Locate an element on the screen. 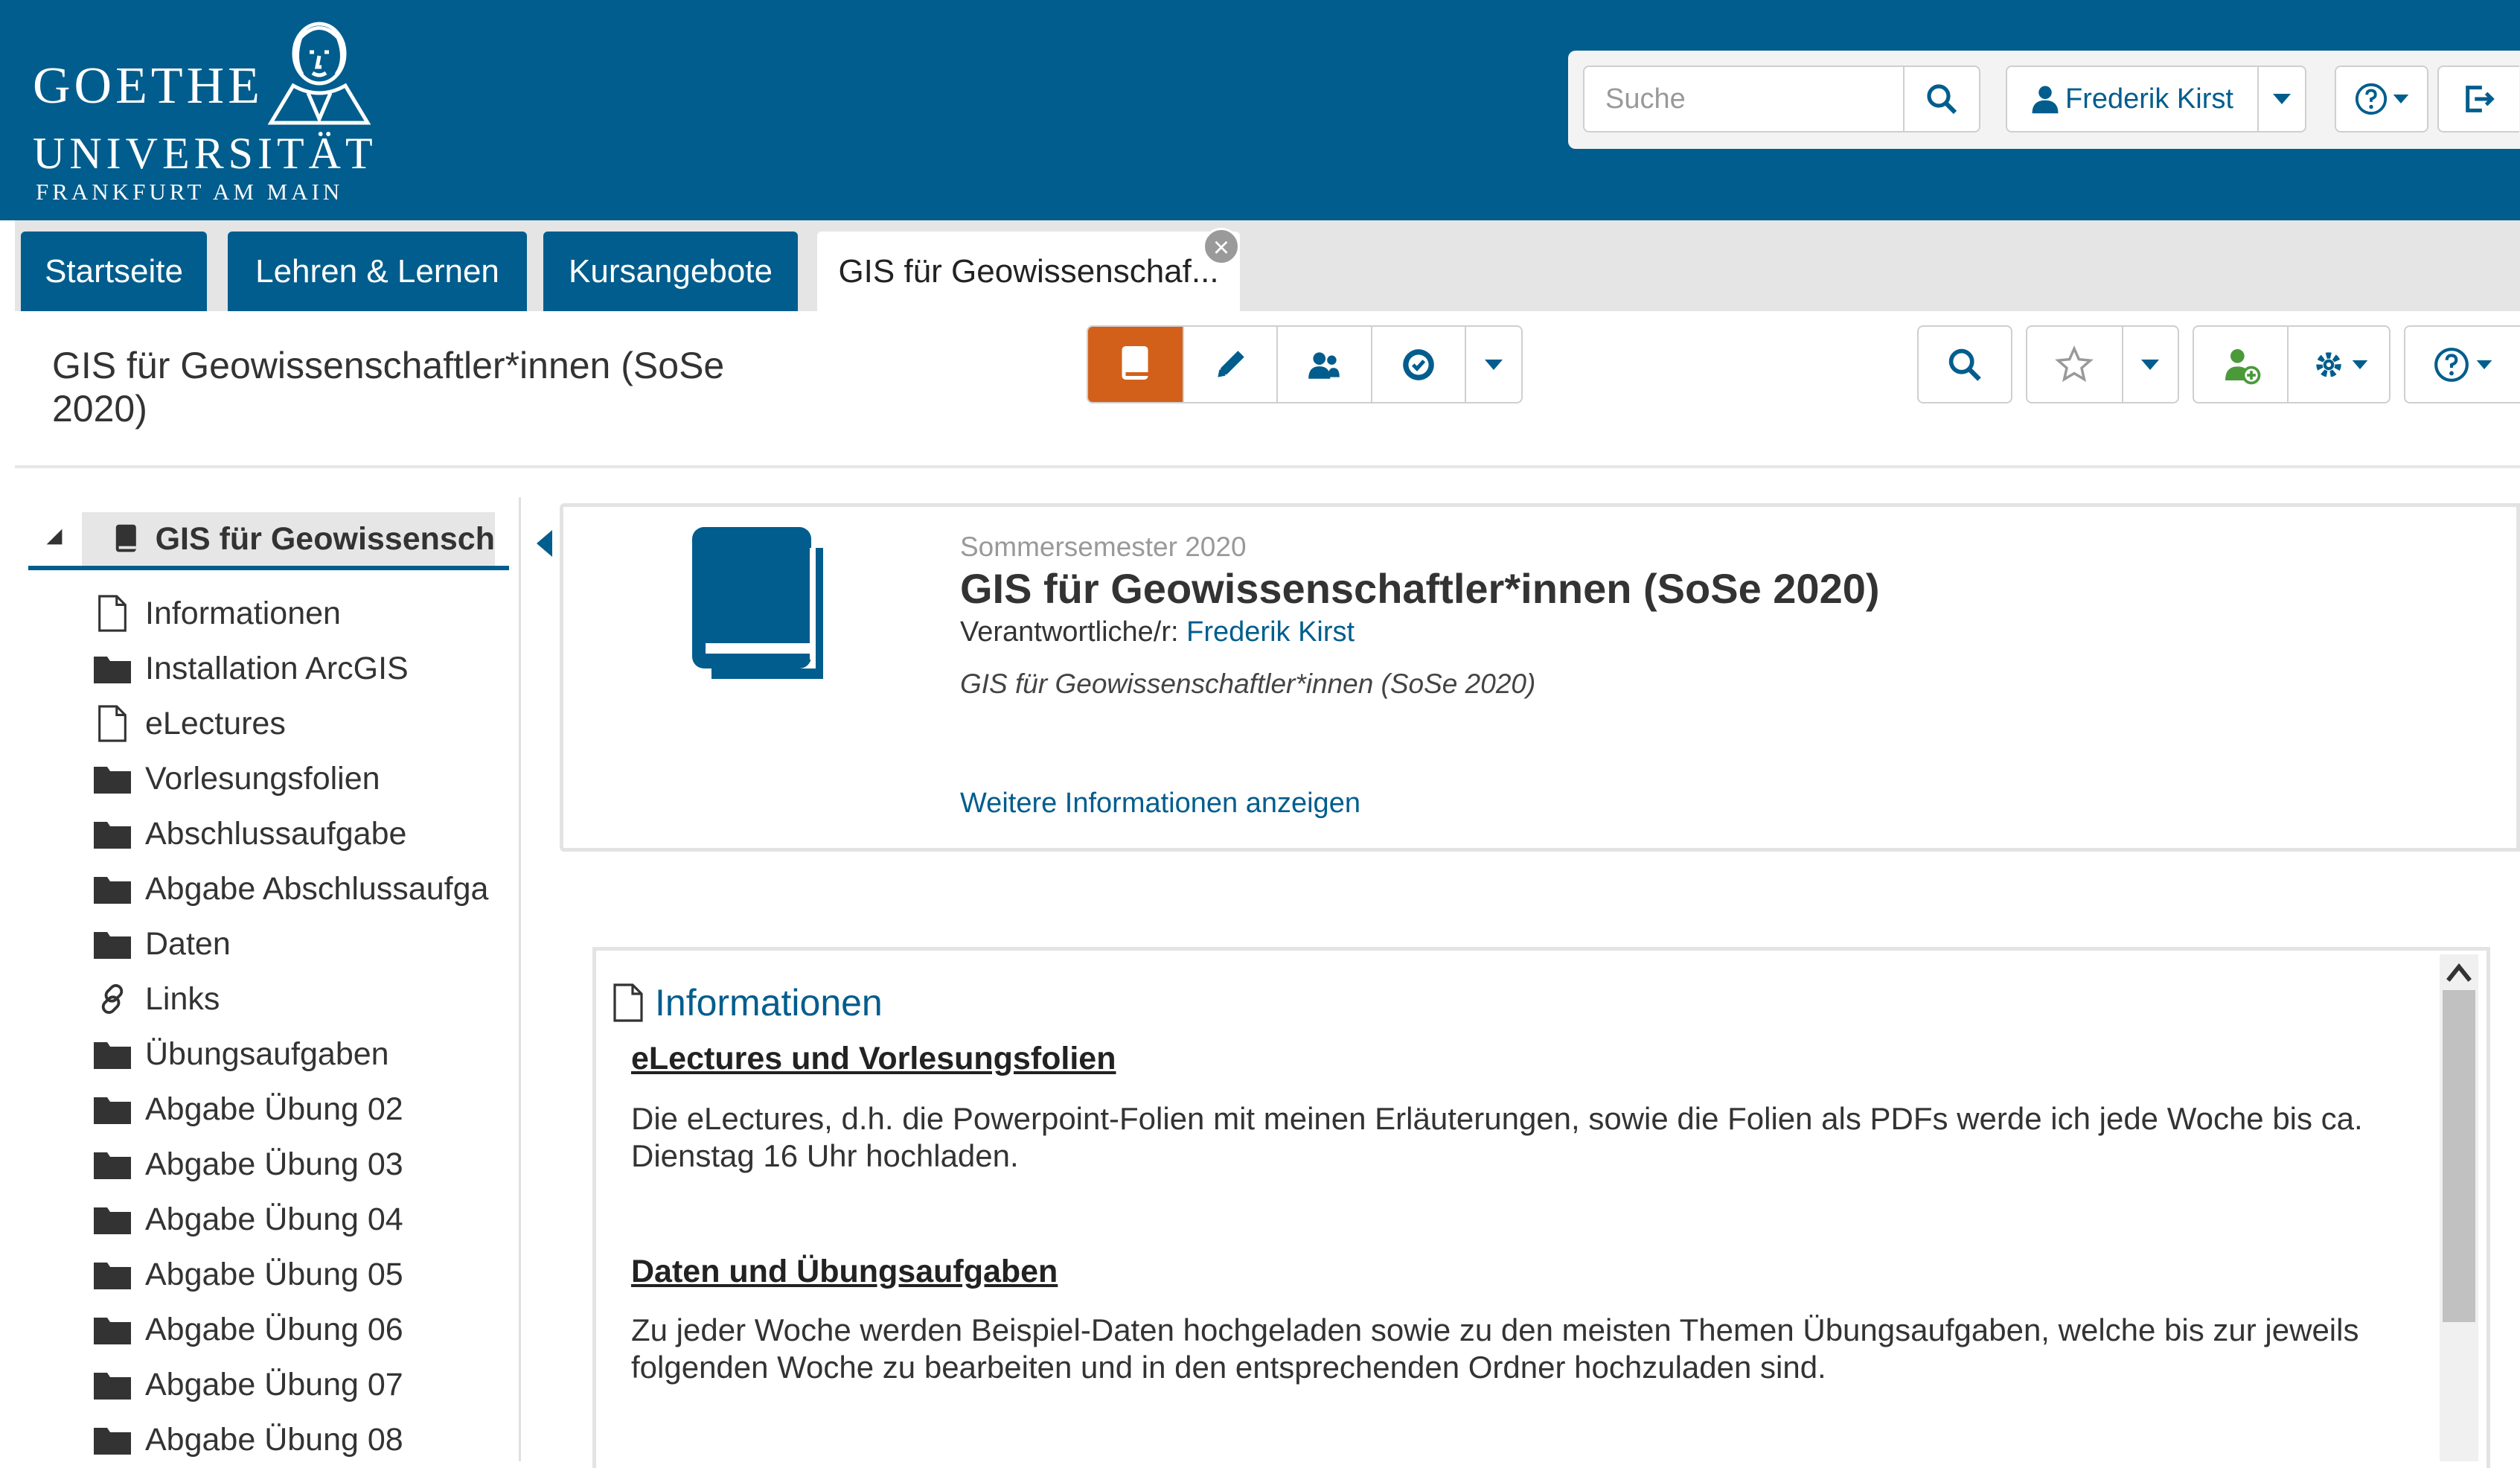 The image size is (2520, 1468). tree-item: eLectures is located at coordinates (189, 723).